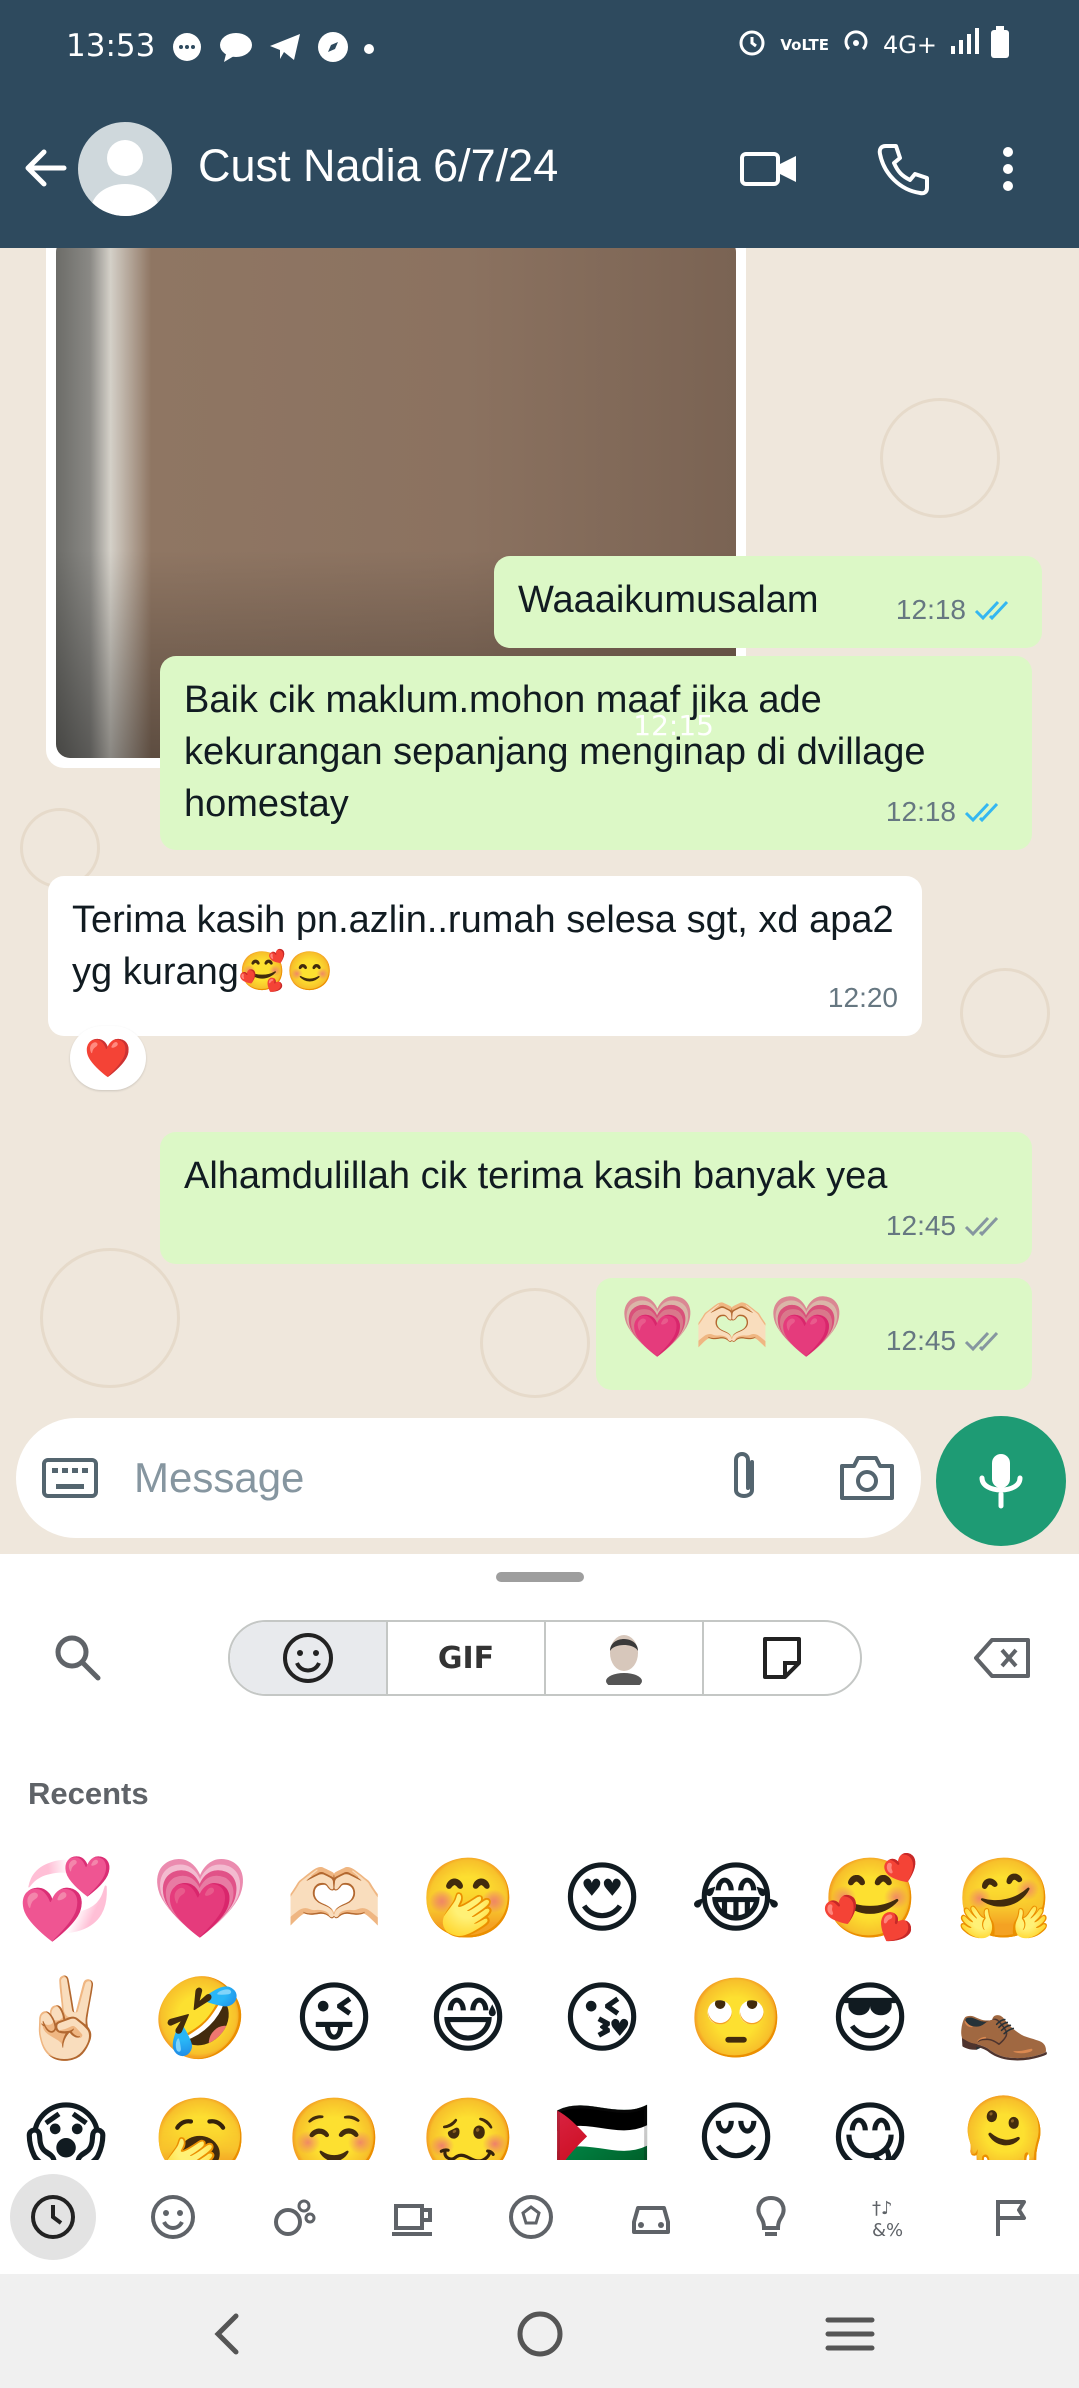  I want to click on sticker-icon, so click(782, 1658).